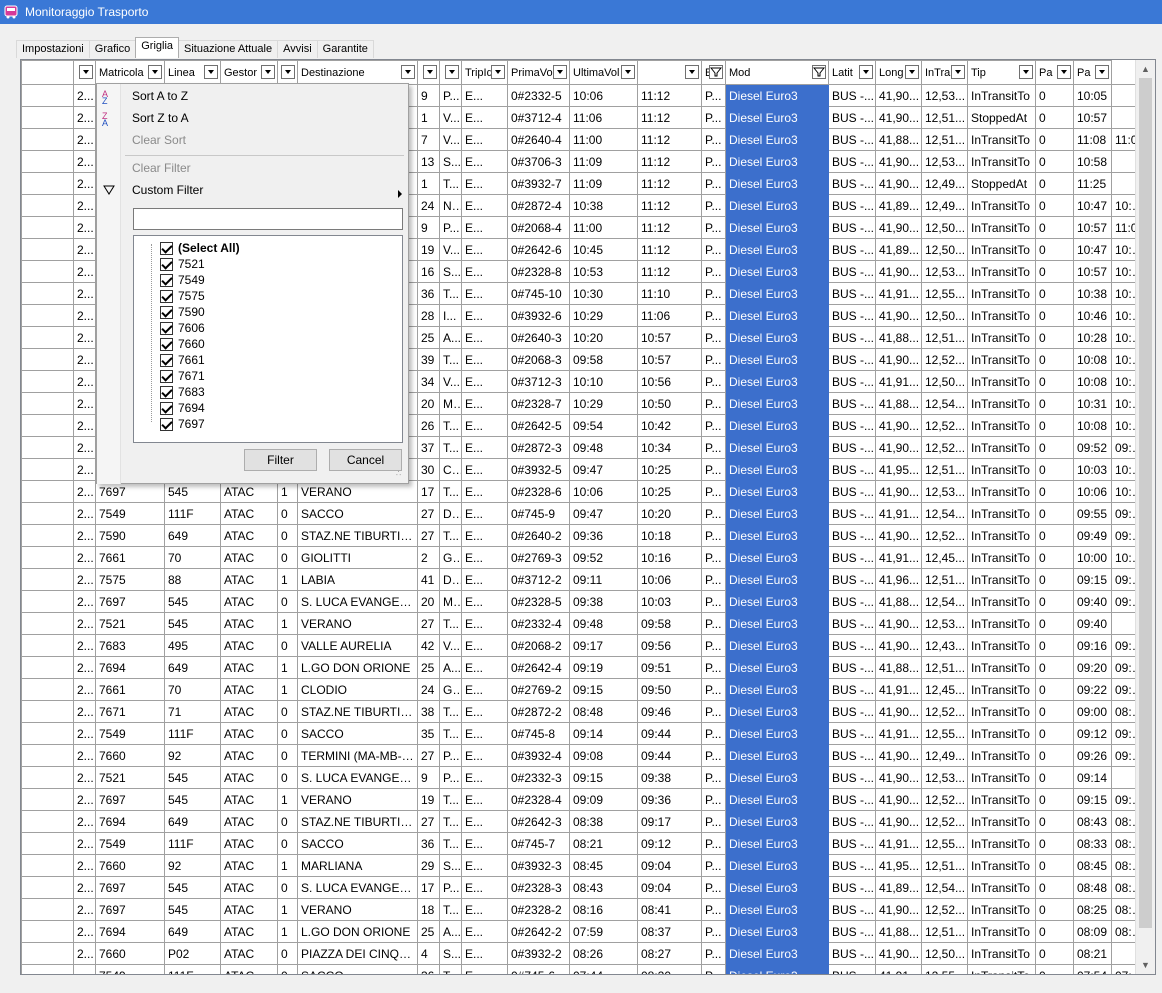 This screenshot has height=993, width=1162. What do you see at coordinates (1092, 161) in the screenshot?
I see `table-cell: 10:58` at bounding box center [1092, 161].